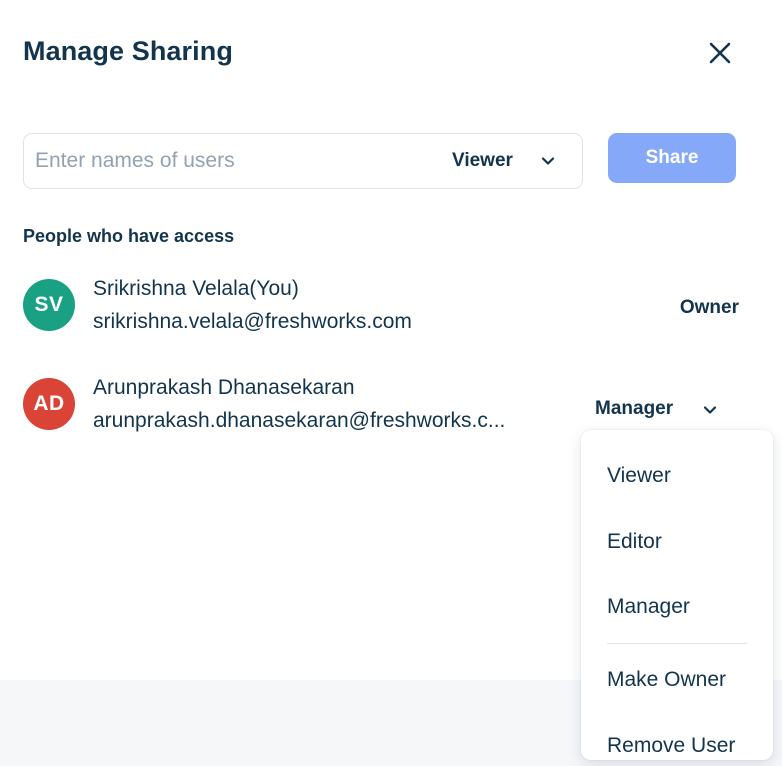  I want to click on menu-item-manager: Manager, so click(648, 607).